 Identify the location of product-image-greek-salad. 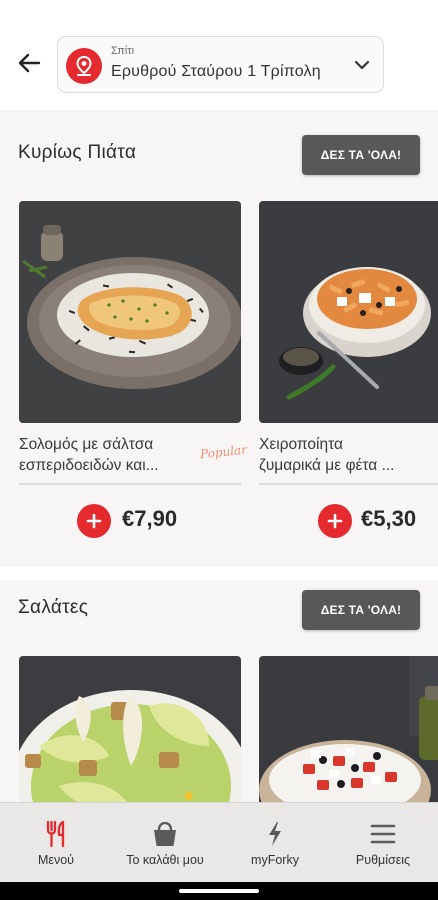
(348, 729).